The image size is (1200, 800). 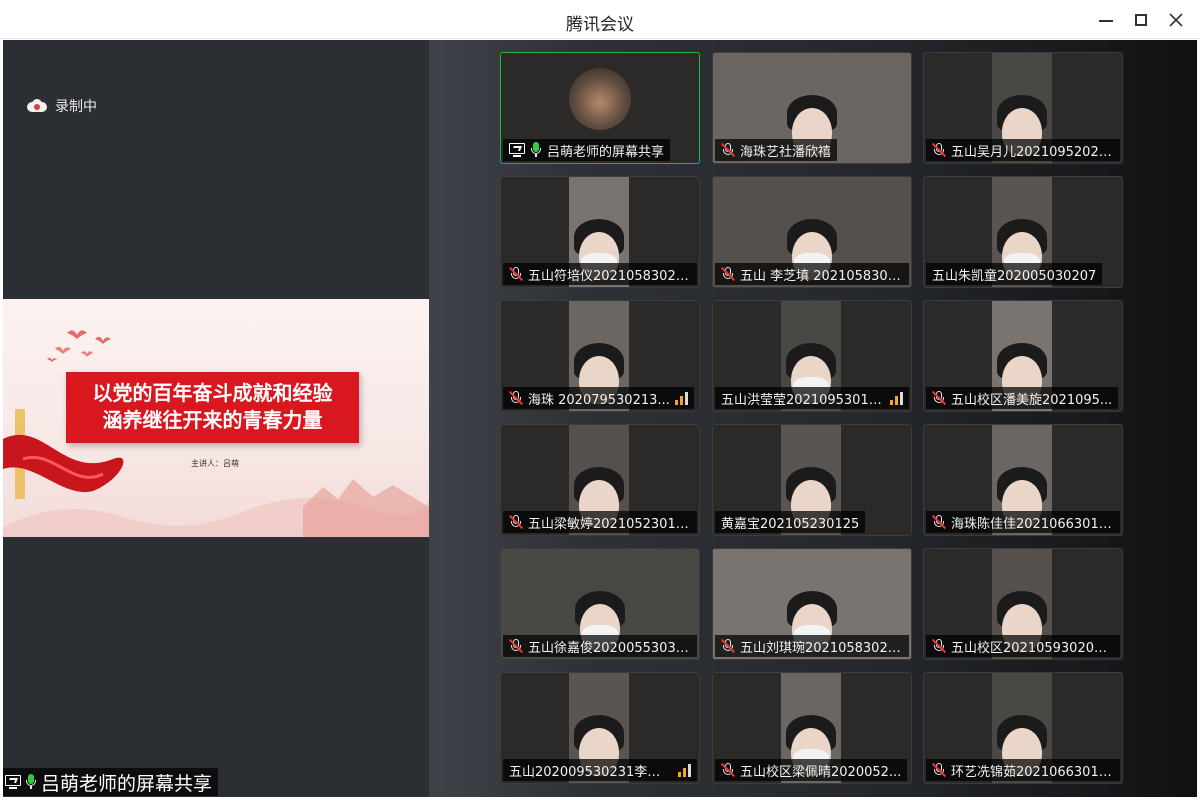 I want to click on minimize-button, so click(x=1106, y=20).